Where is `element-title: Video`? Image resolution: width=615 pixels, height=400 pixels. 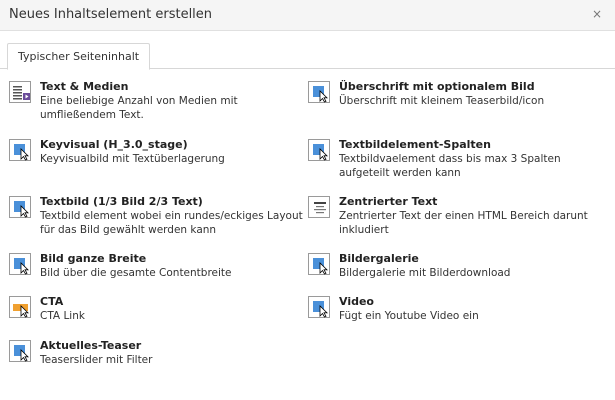
element-title: Video is located at coordinates (356, 301).